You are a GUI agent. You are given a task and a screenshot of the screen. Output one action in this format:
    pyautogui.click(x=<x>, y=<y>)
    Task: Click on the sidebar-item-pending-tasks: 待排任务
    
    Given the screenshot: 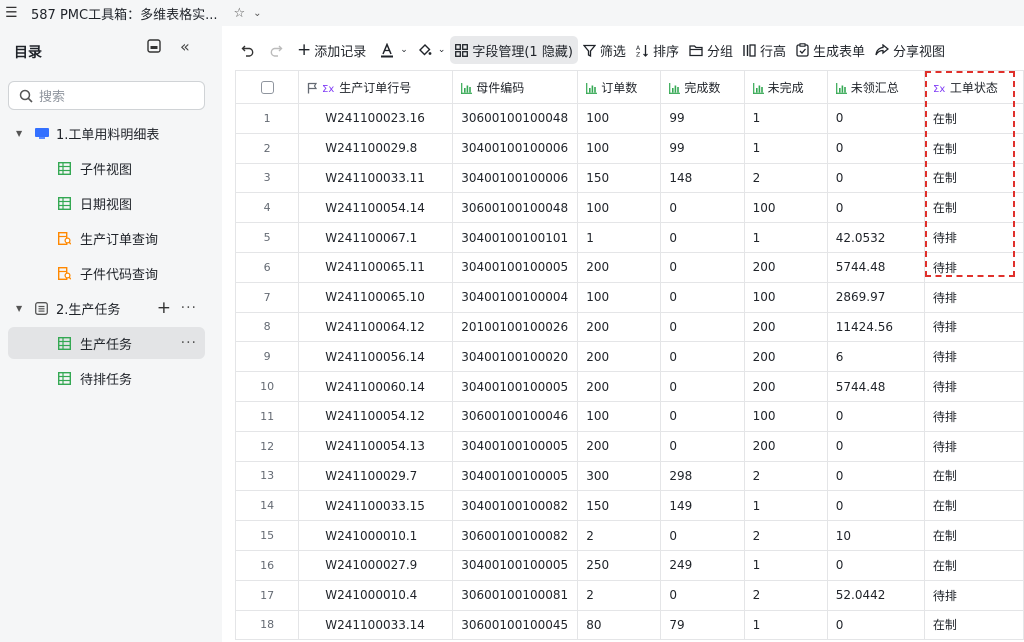 What is the action you would take?
    pyautogui.click(x=106, y=378)
    